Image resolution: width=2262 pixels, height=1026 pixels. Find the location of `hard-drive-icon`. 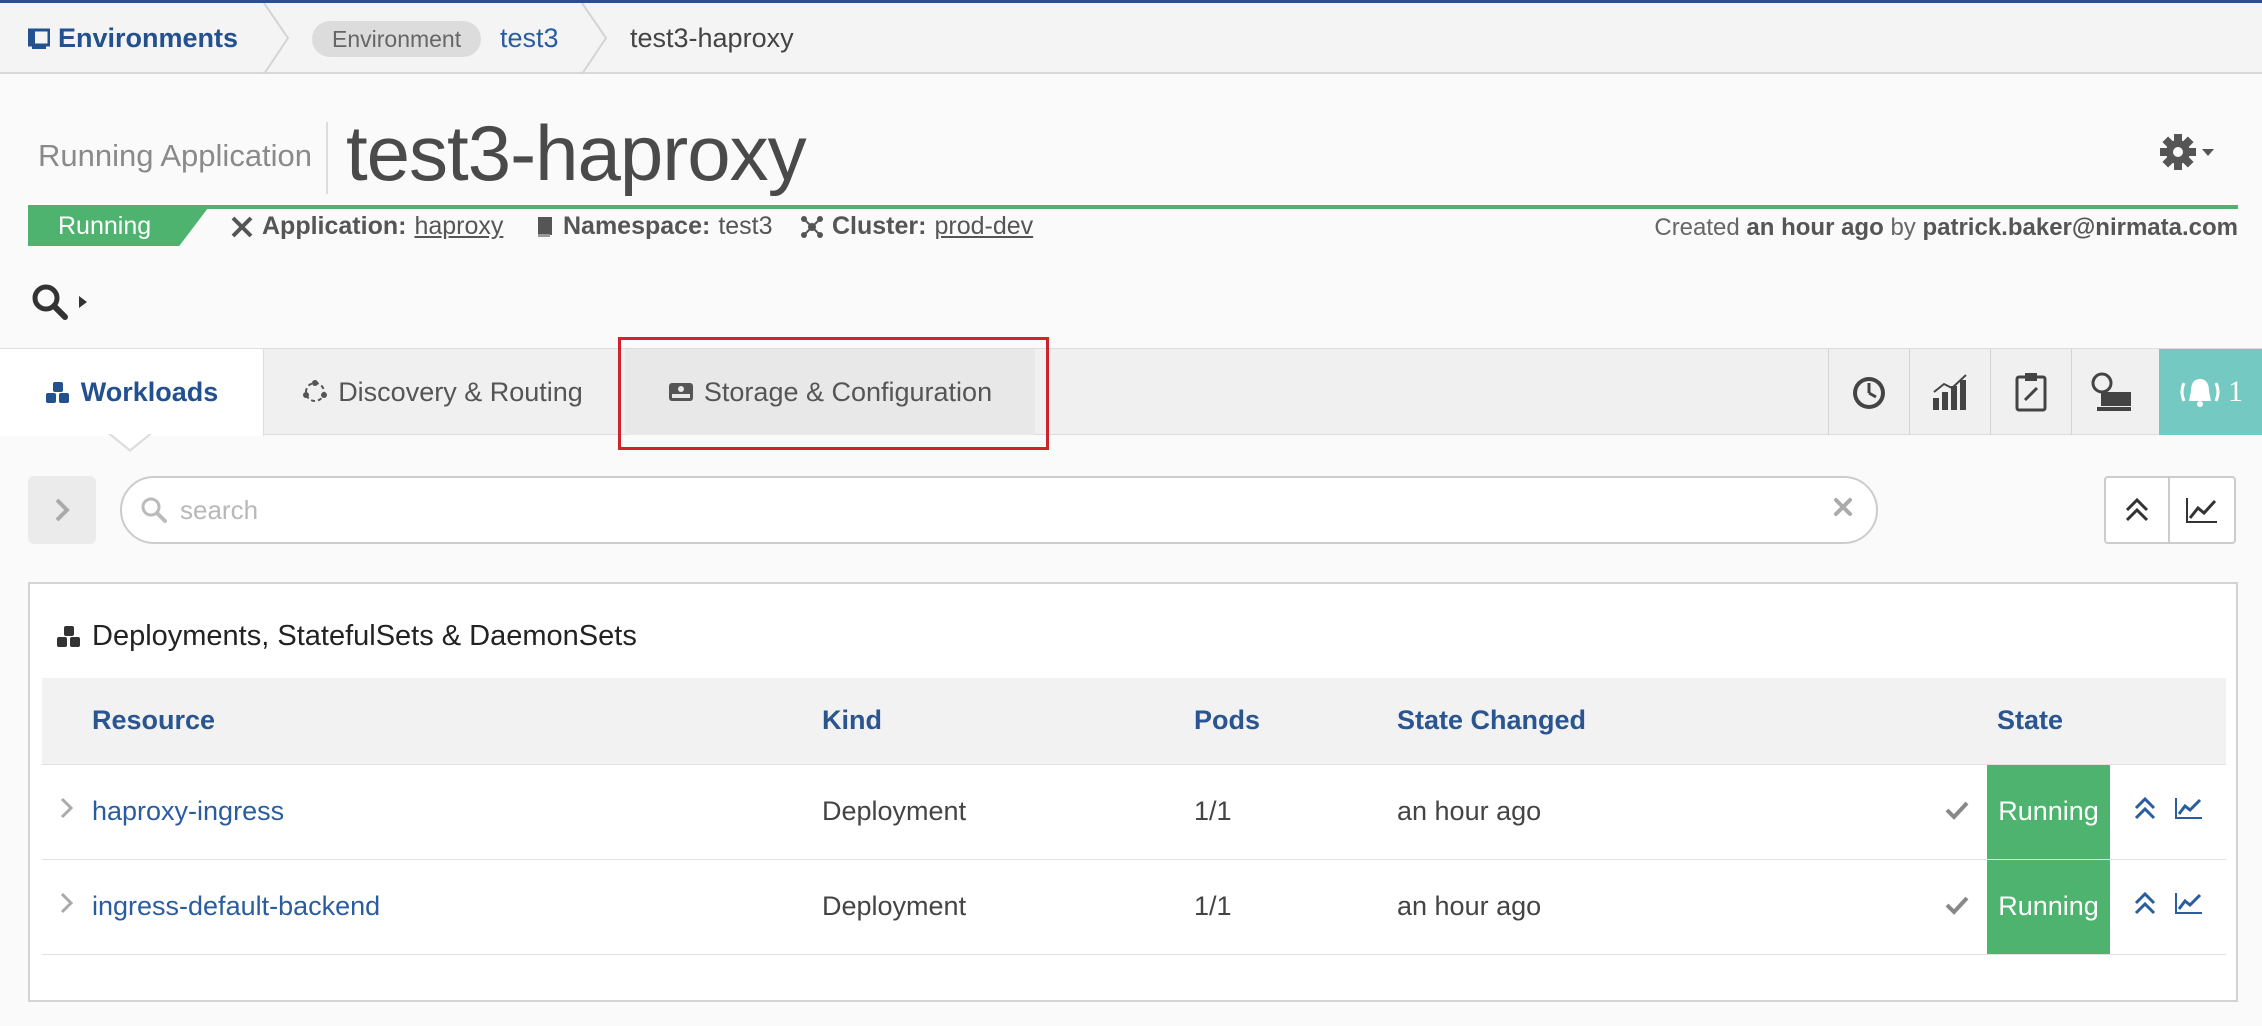

hard-drive-icon is located at coordinates (680, 392).